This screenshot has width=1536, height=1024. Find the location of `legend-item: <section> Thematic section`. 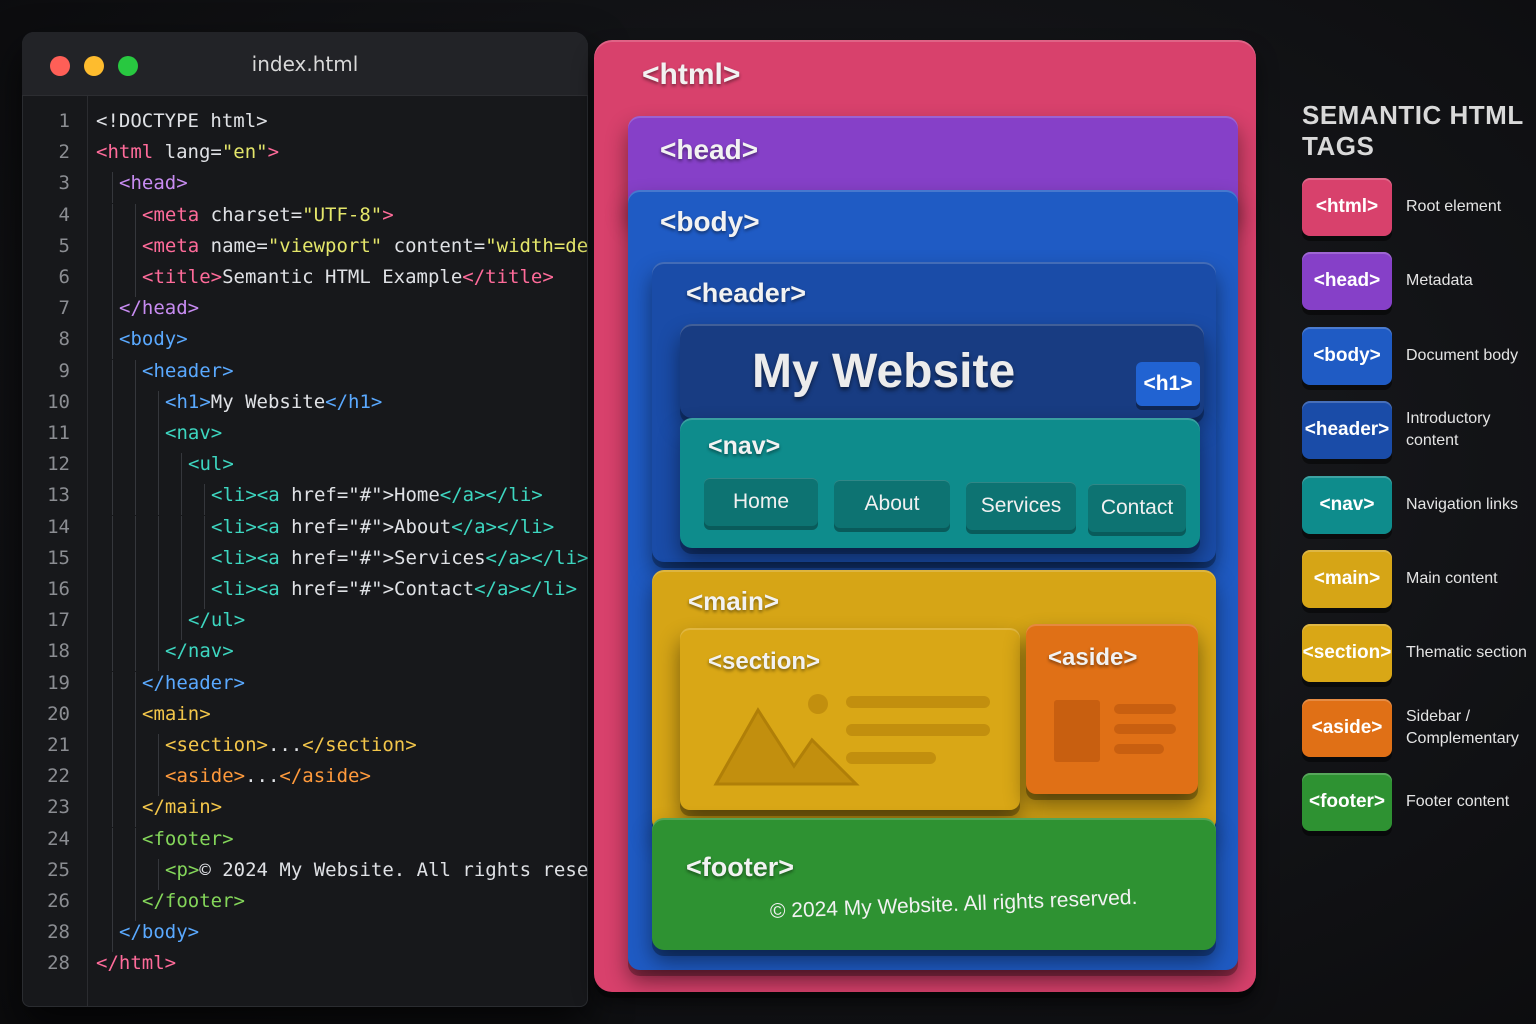

legend-item: <section> Thematic section is located at coordinates (1418, 654).